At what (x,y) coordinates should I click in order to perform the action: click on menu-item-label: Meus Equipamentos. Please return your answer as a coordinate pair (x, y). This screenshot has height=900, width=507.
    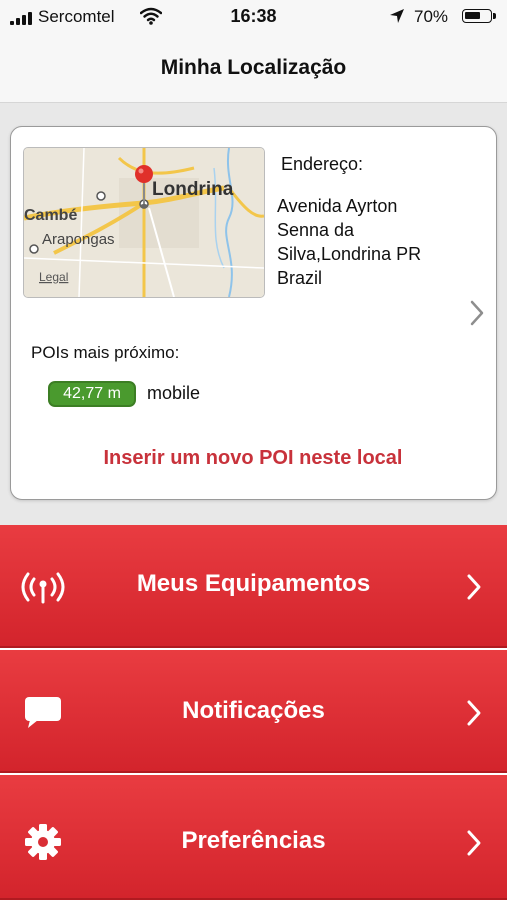
    Looking at the image, I should click on (253, 583).